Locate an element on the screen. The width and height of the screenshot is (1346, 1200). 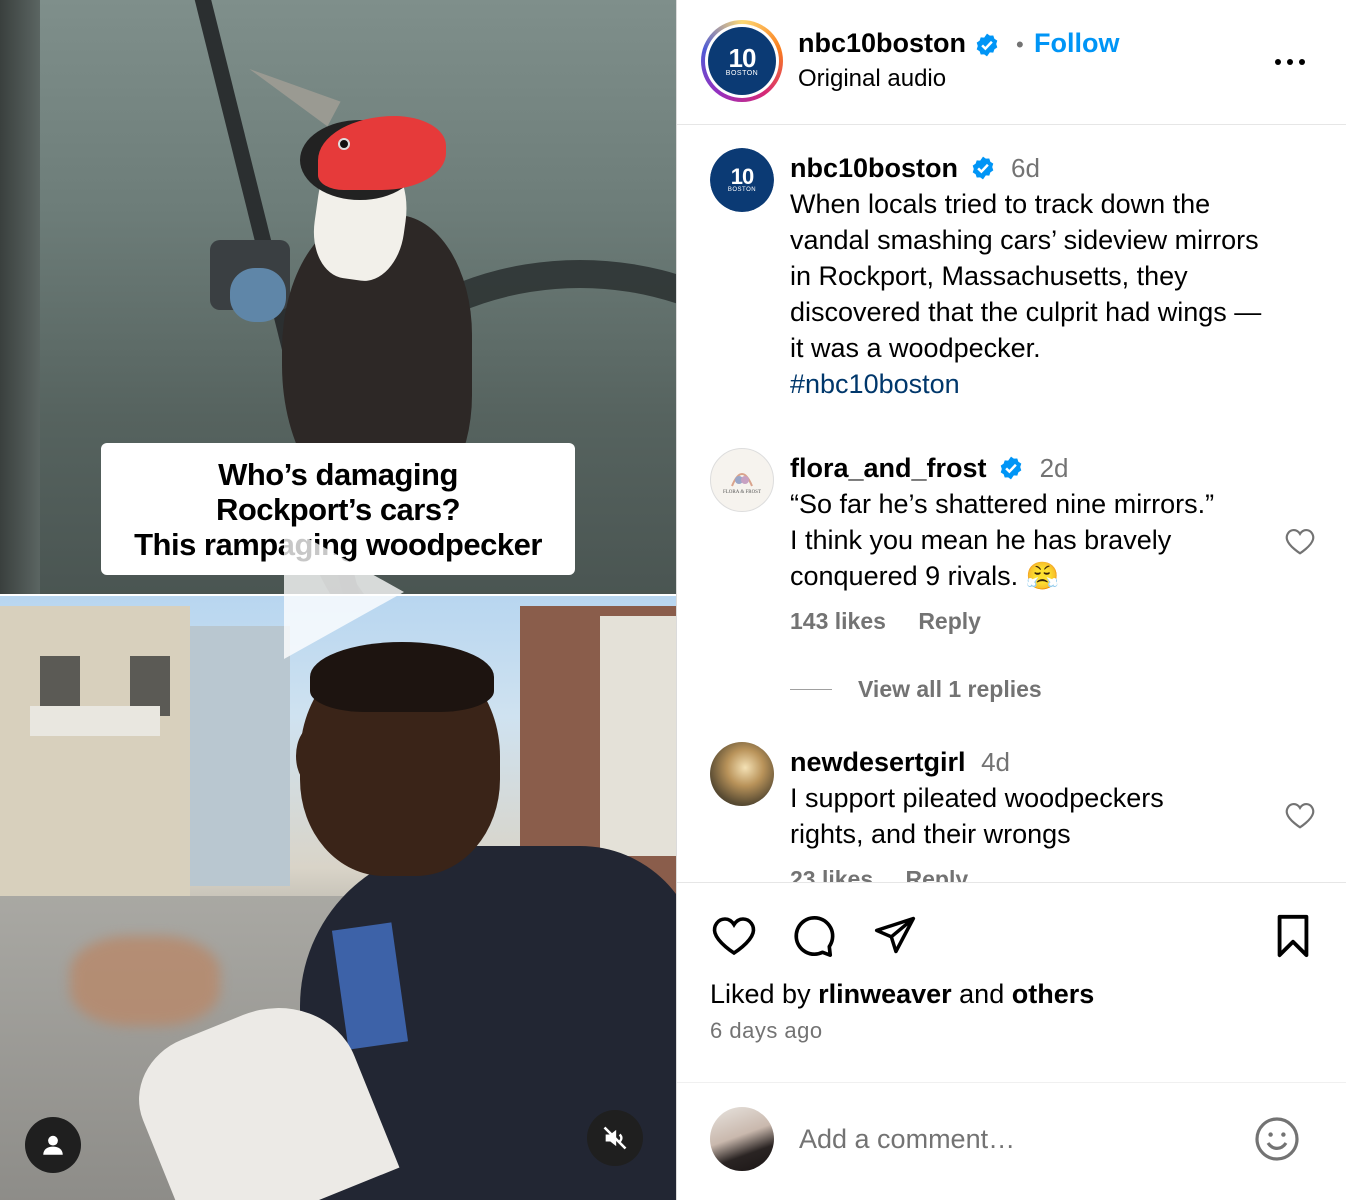
avatar-brand-text: FLORA & FROST is located at coordinates (742, 492).